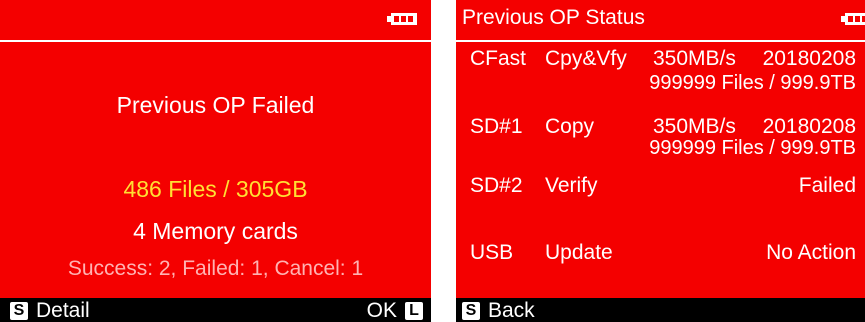 This screenshot has width=865, height=322. Describe the element at coordinates (811, 252) in the screenshot. I see `status-label: No Action` at that location.